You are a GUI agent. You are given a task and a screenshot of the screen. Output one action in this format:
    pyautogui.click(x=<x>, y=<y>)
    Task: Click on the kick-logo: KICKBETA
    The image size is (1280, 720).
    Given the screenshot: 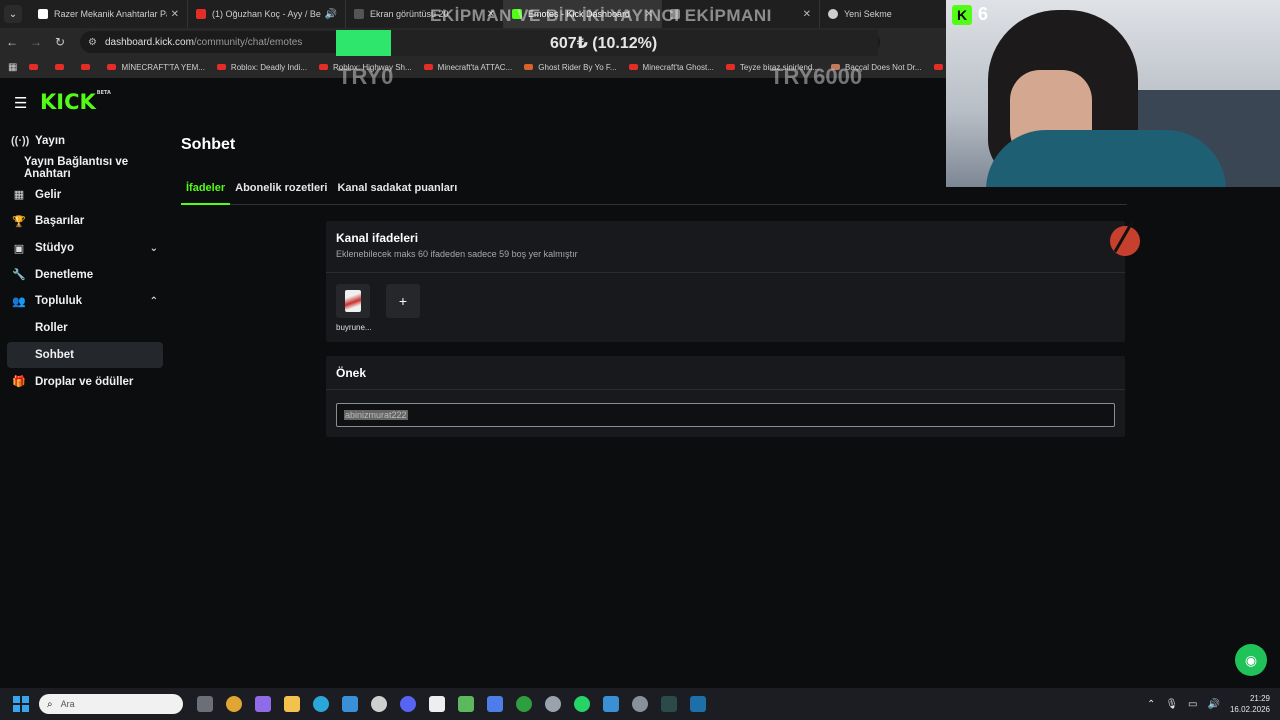 What is the action you would take?
    pyautogui.click(x=75, y=102)
    